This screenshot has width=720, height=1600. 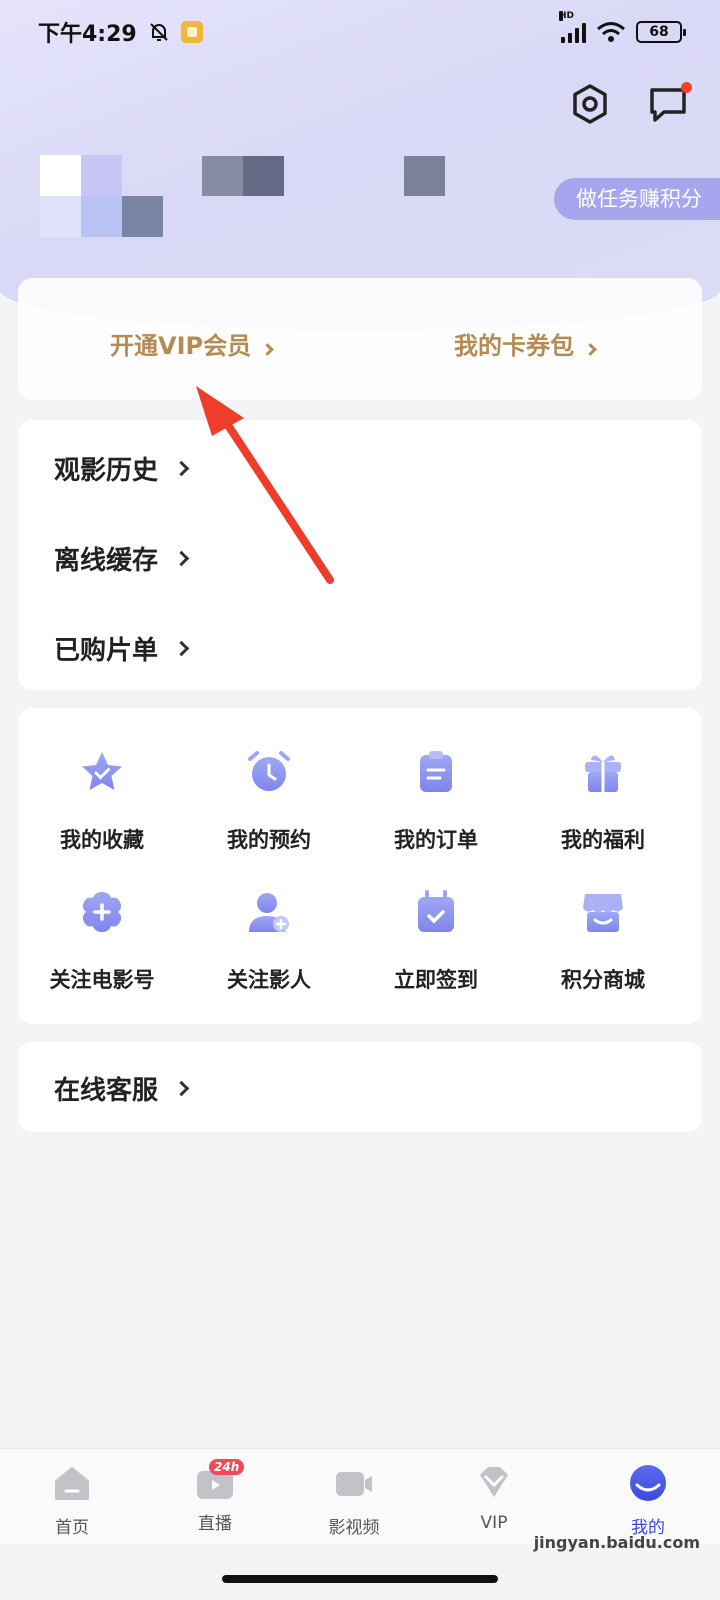 I want to click on store-icon, so click(x=603, y=913).